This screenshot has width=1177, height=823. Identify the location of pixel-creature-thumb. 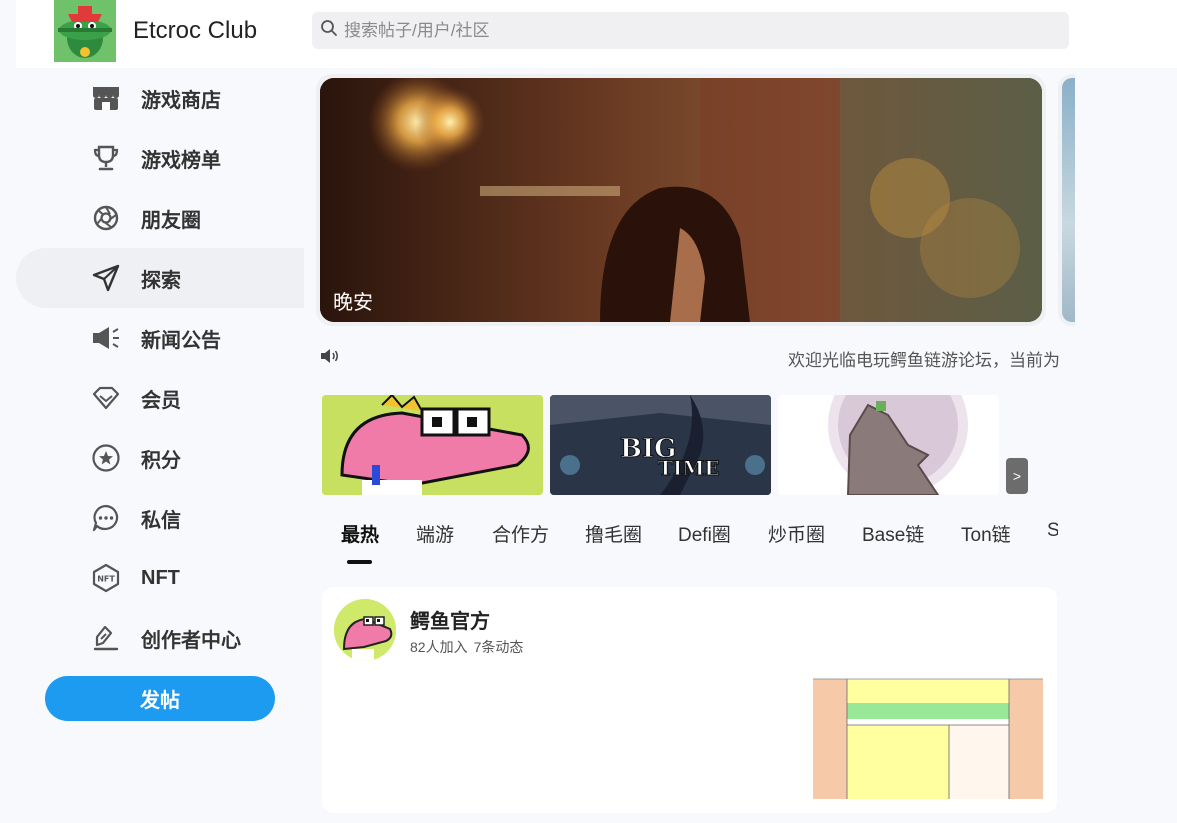
(888, 445).